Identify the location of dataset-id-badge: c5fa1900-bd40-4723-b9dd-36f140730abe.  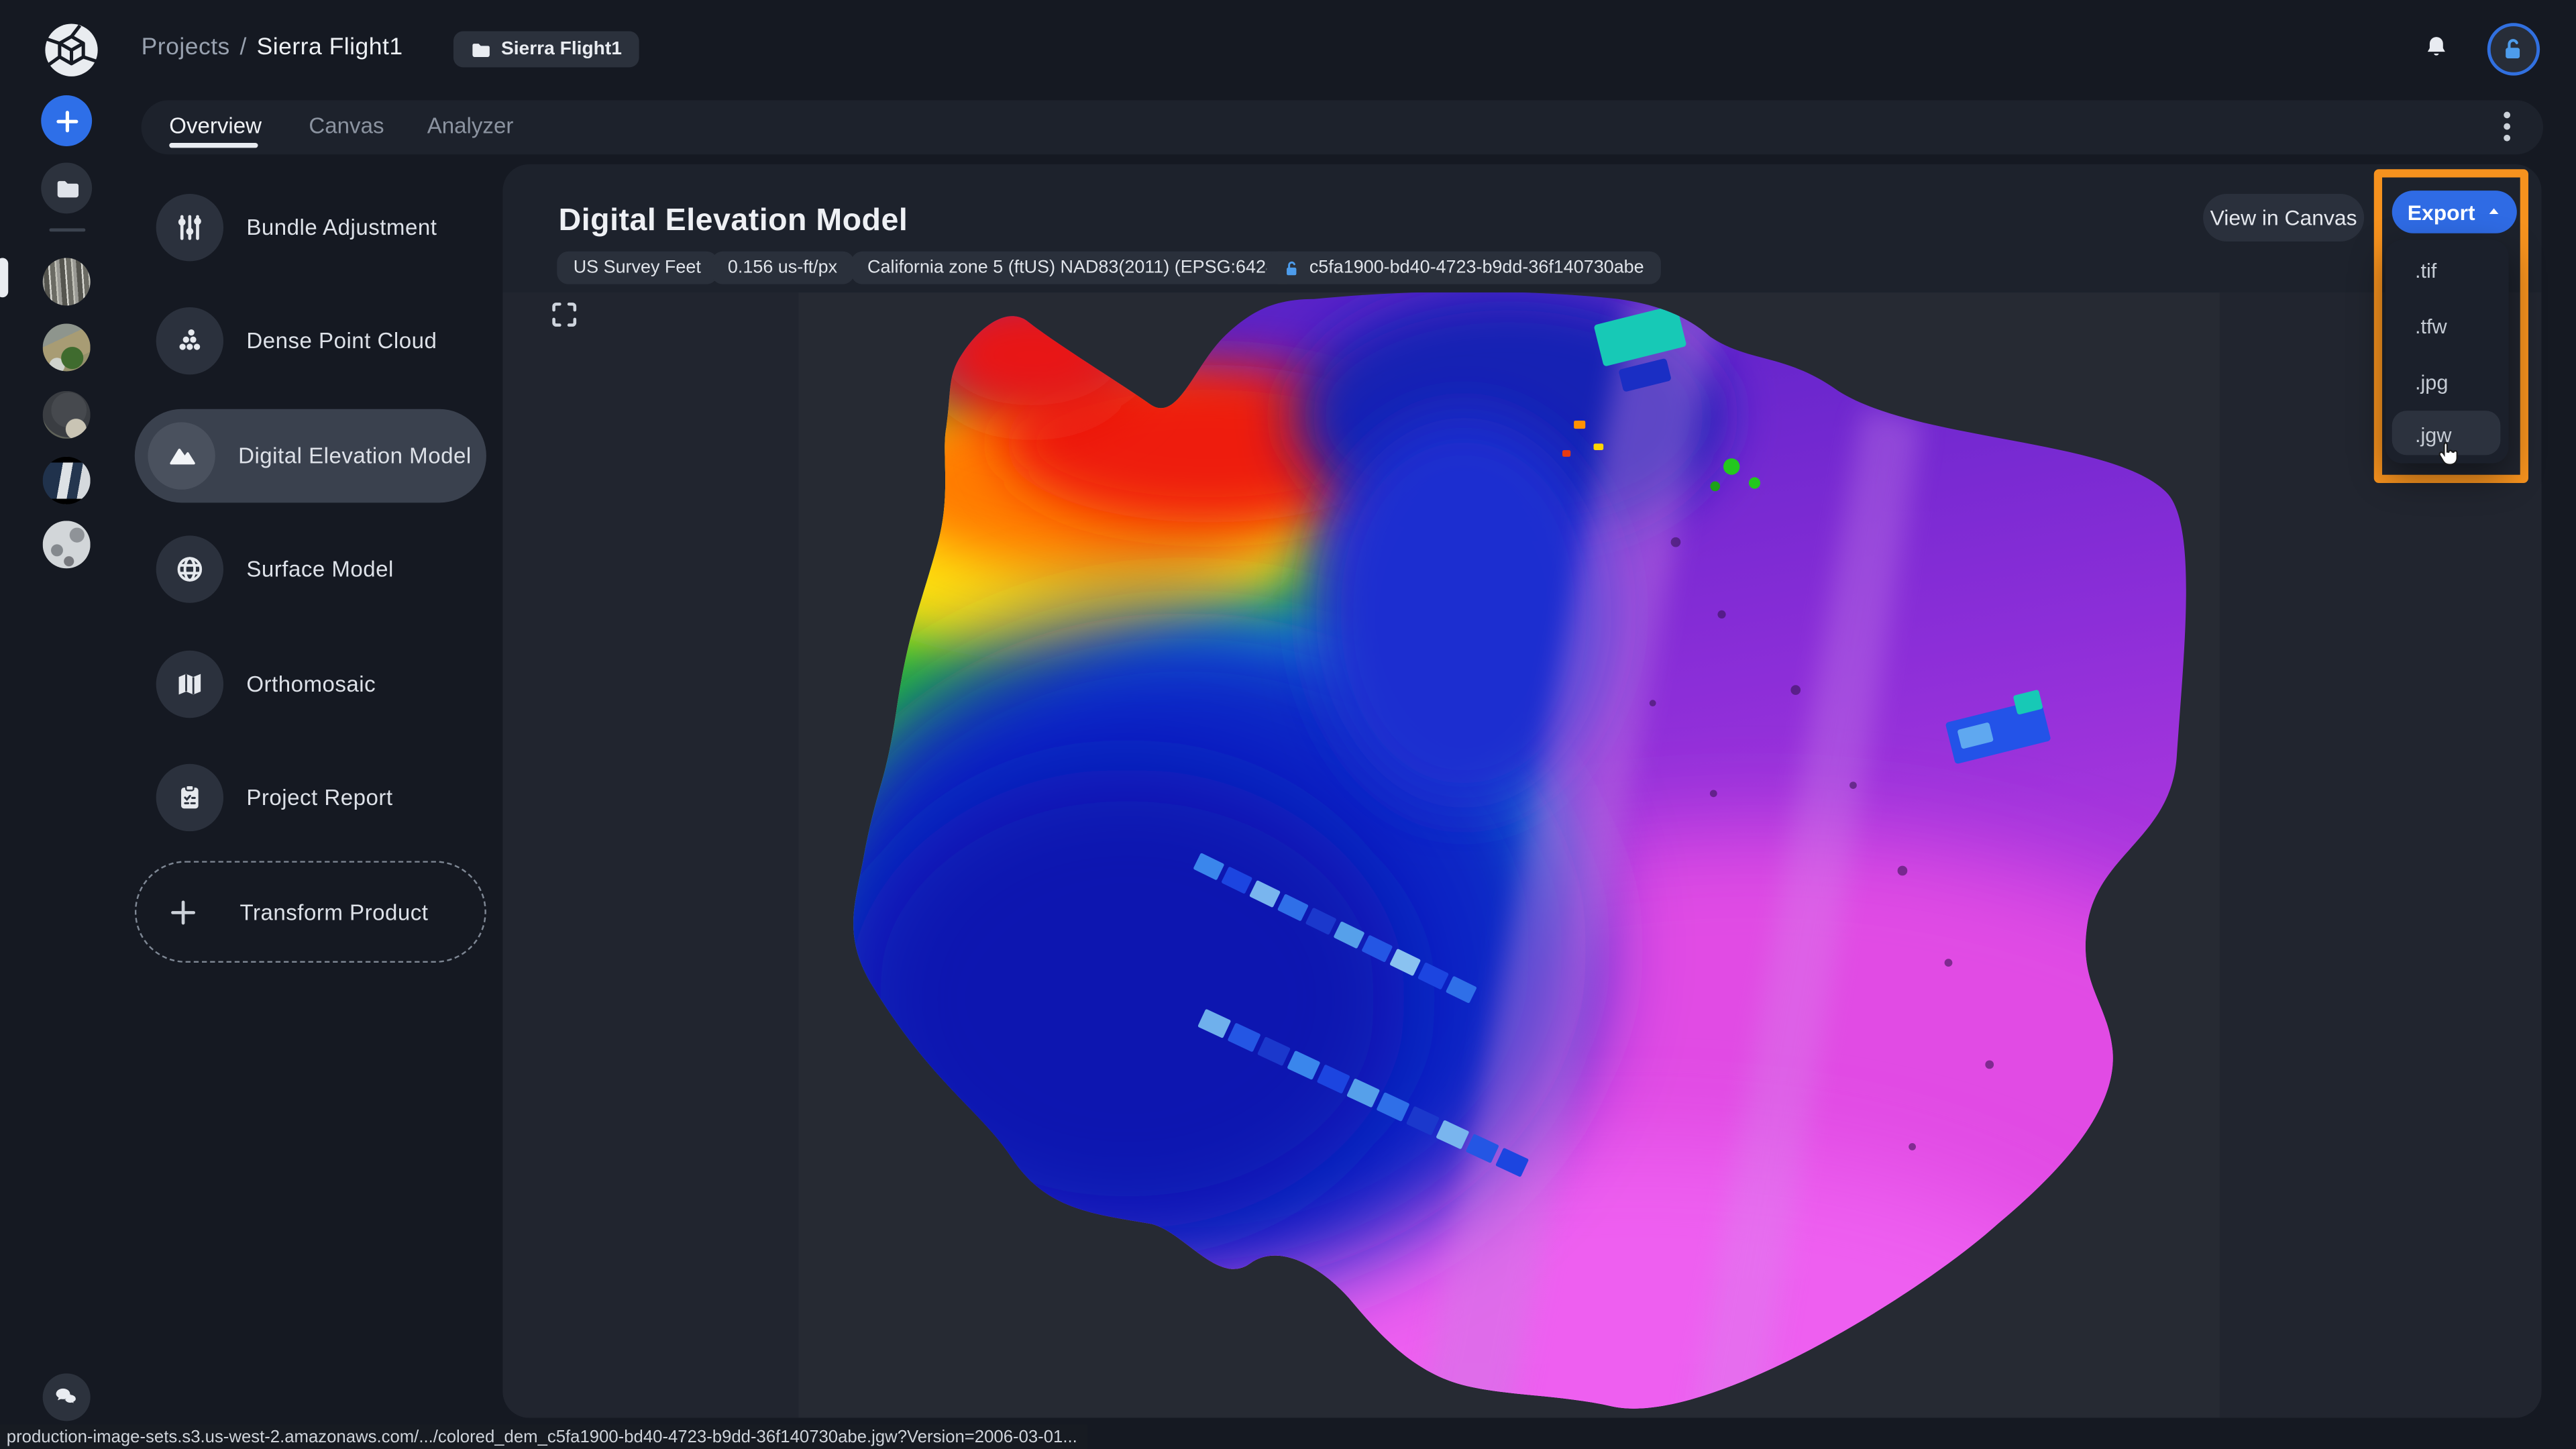
(1464, 267).